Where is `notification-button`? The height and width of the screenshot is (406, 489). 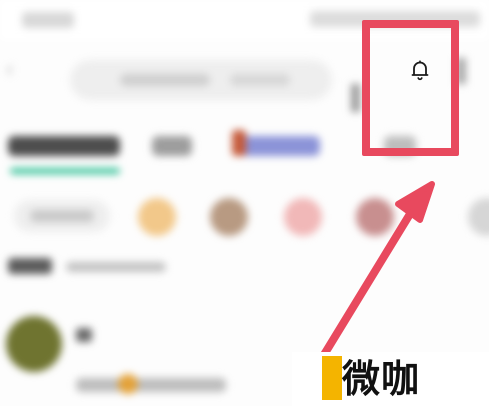 notification-button is located at coordinates (420, 72).